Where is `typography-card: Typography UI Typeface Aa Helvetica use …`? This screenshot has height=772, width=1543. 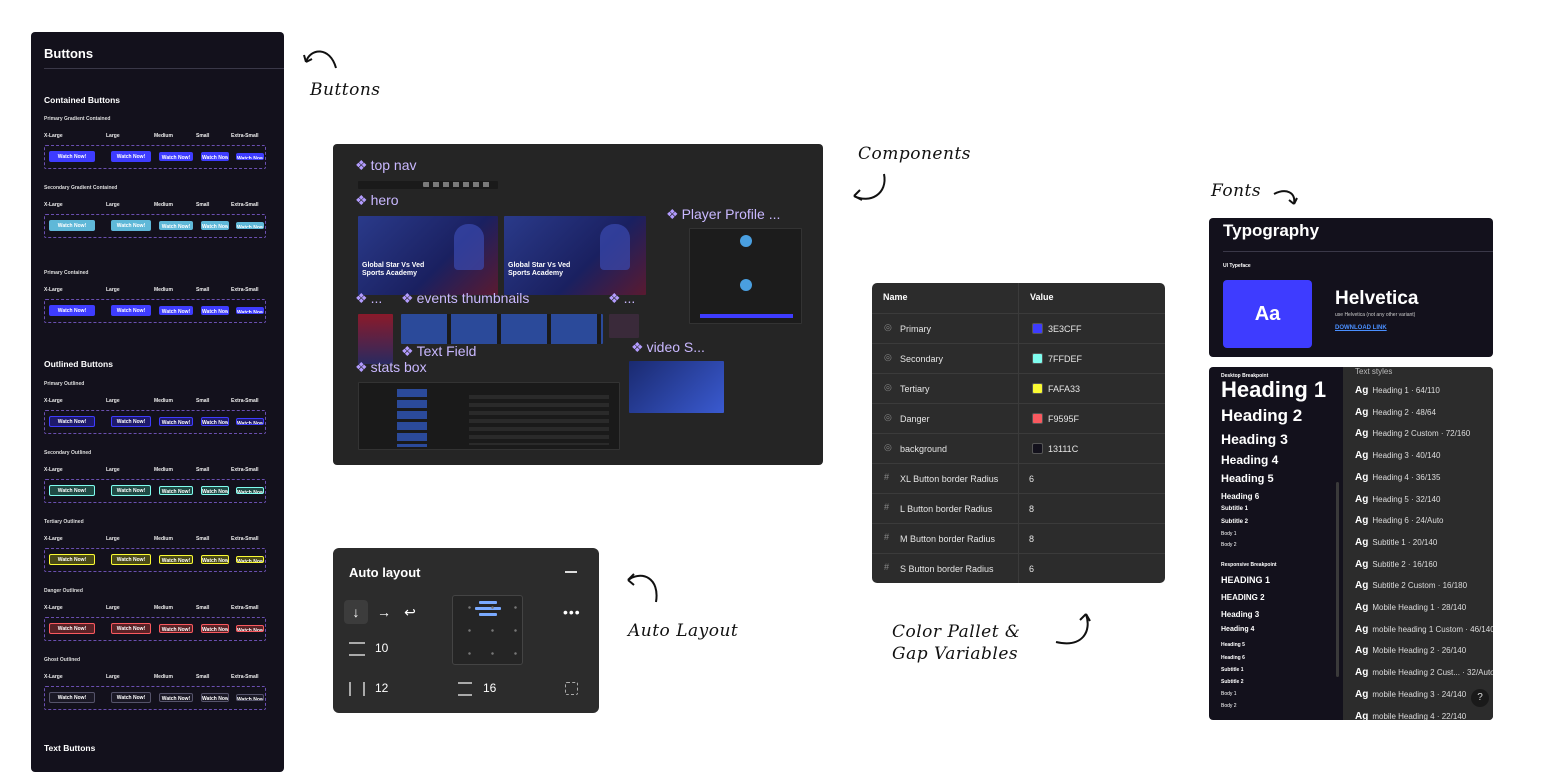 typography-card: Typography UI Typeface Aa Helvetica use … is located at coordinates (1351, 287).